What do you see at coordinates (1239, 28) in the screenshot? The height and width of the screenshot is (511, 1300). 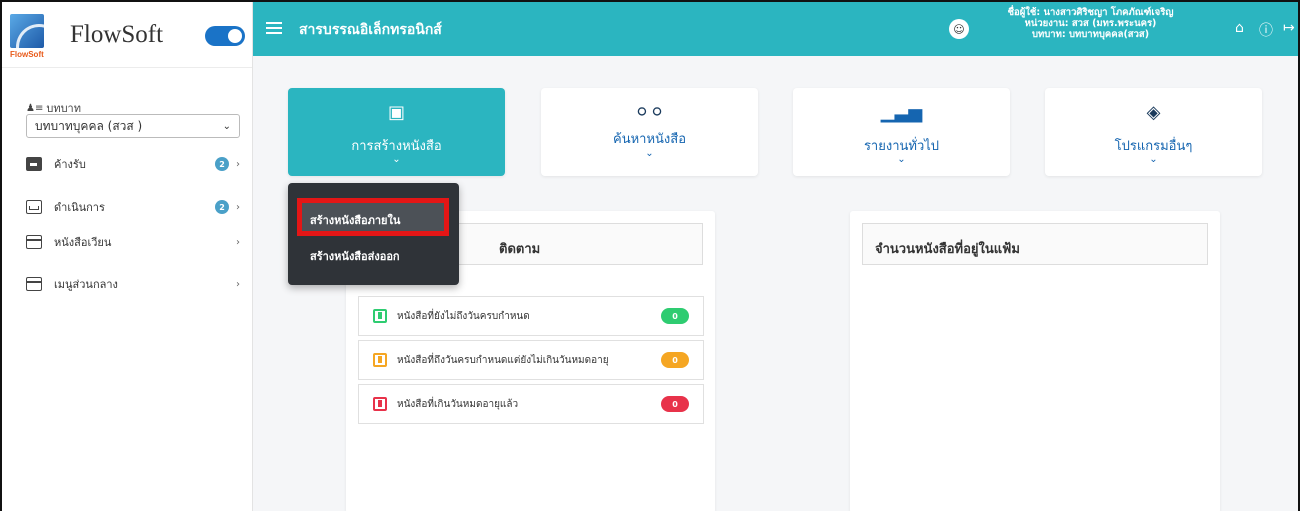 I see `home-icon: ⌂` at bounding box center [1239, 28].